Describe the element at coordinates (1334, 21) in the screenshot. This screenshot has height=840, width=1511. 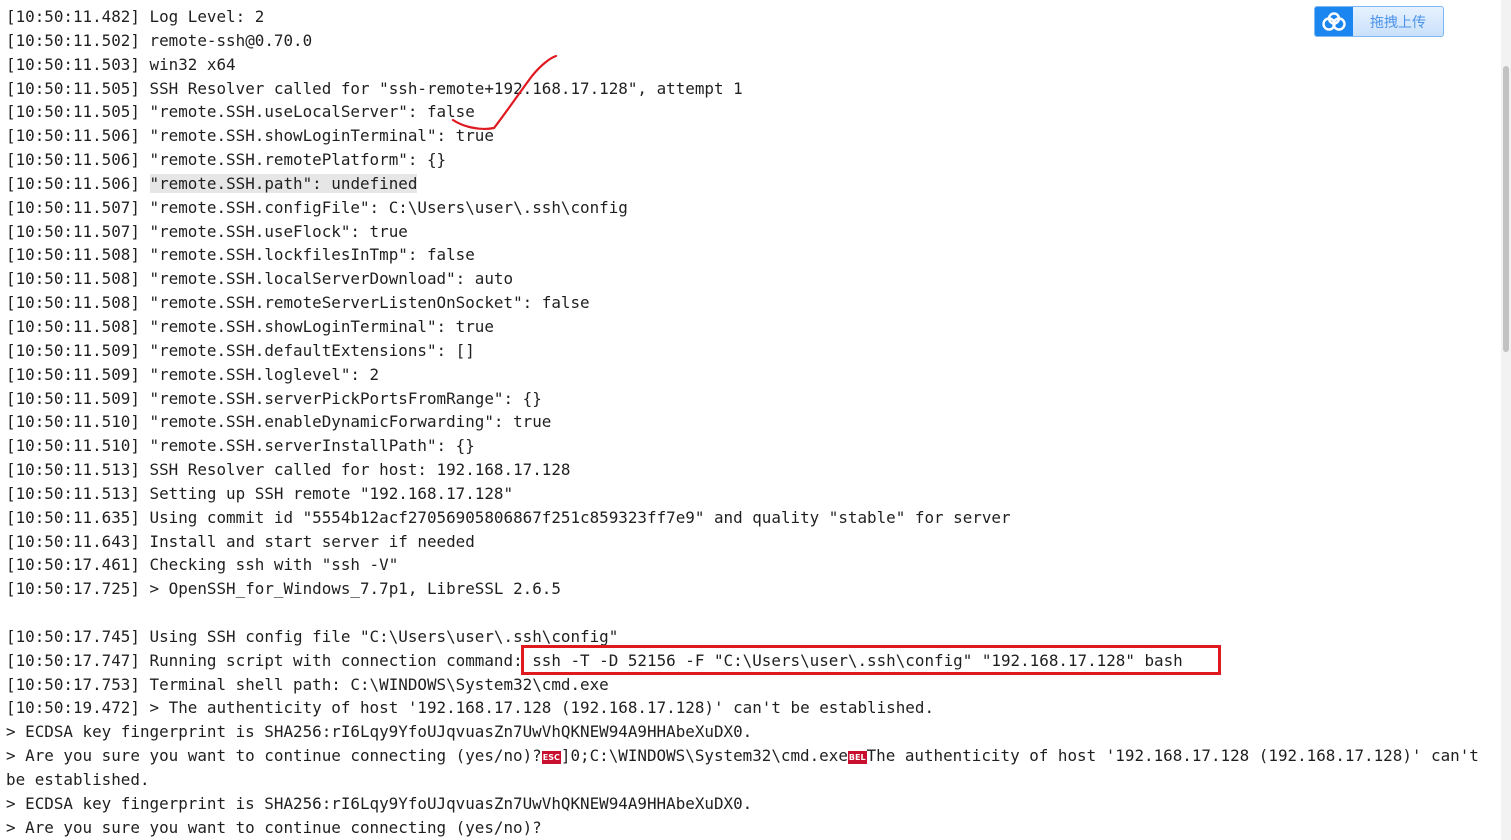
I see `cloud-icon` at that location.